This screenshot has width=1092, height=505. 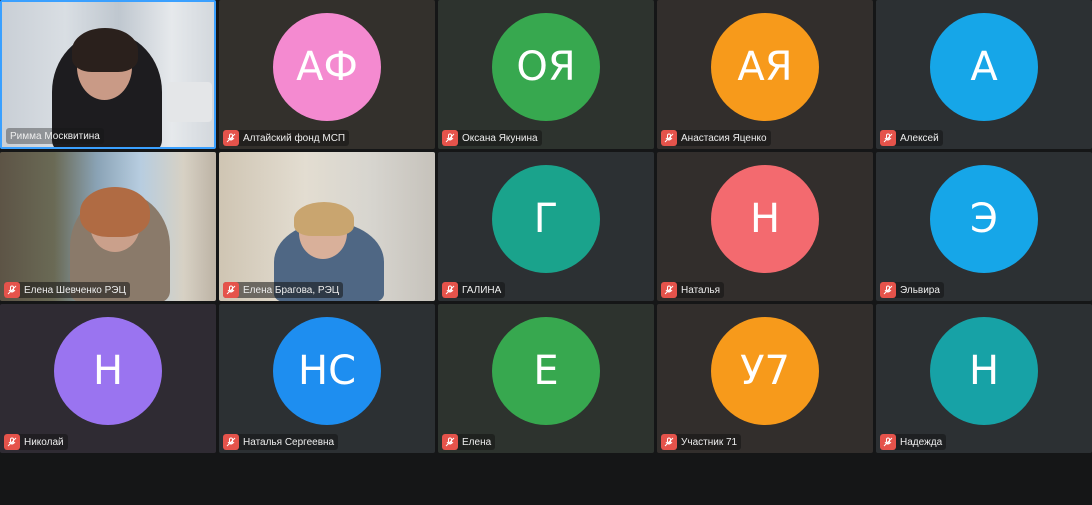 I want to click on avatar: А, so click(x=984, y=66).